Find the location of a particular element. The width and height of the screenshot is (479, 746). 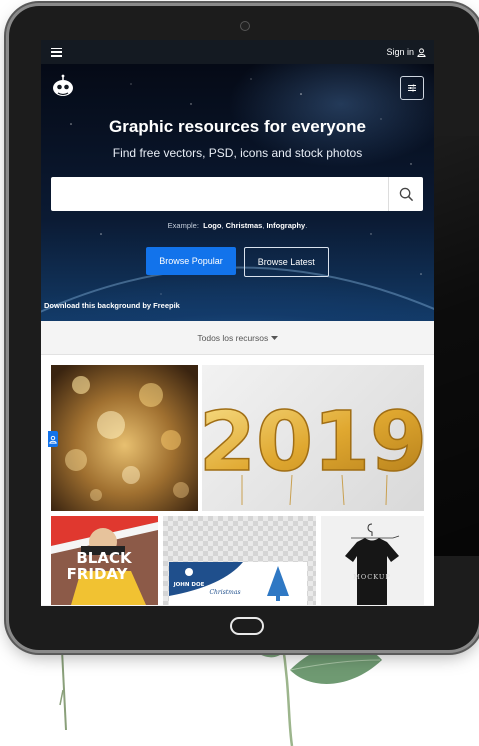

search-button is located at coordinates (405, 194).